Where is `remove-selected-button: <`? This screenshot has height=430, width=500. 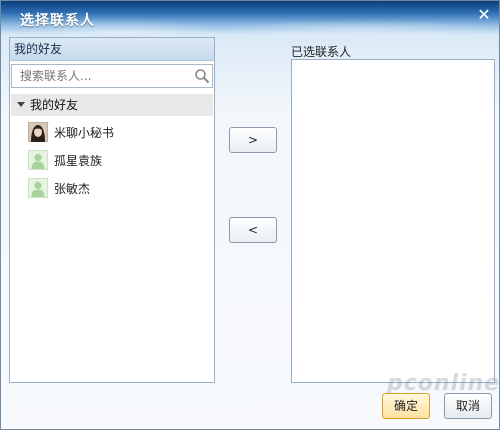 remove-selected-button: < is located at coordinates (253, 230).